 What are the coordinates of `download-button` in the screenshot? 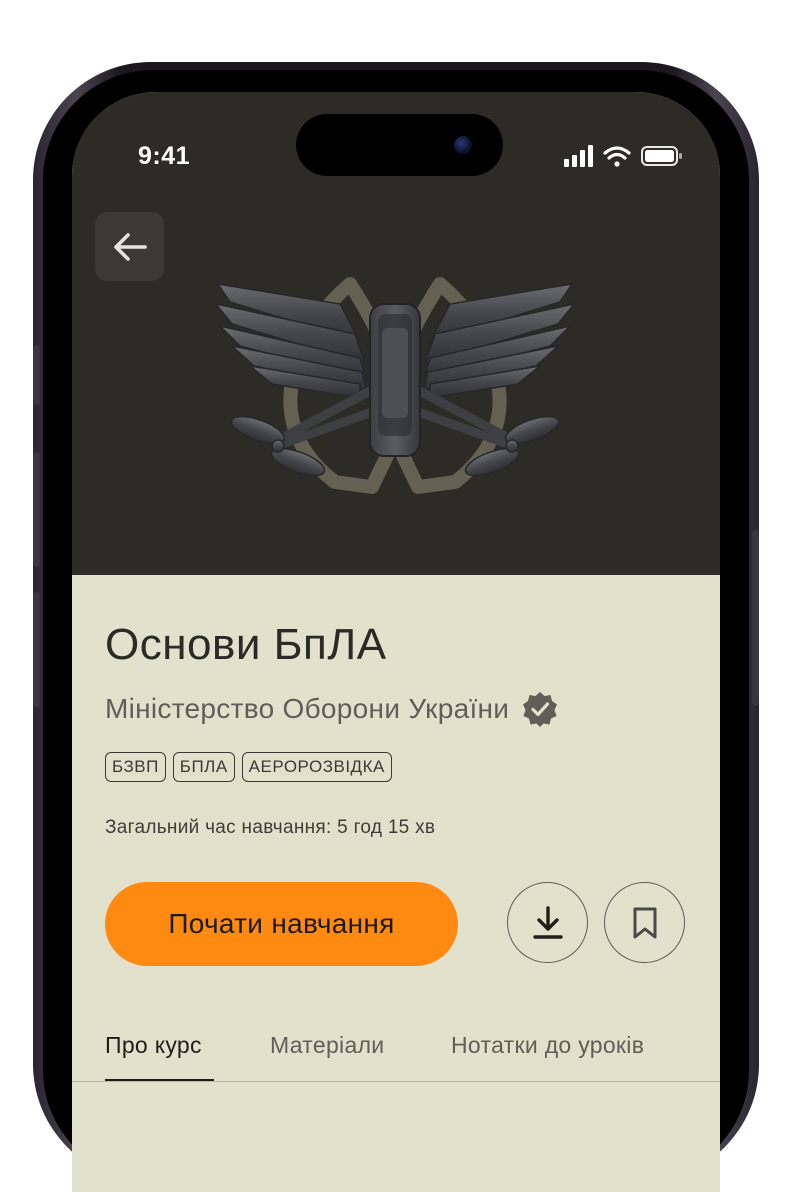 It's located at (547, 922).